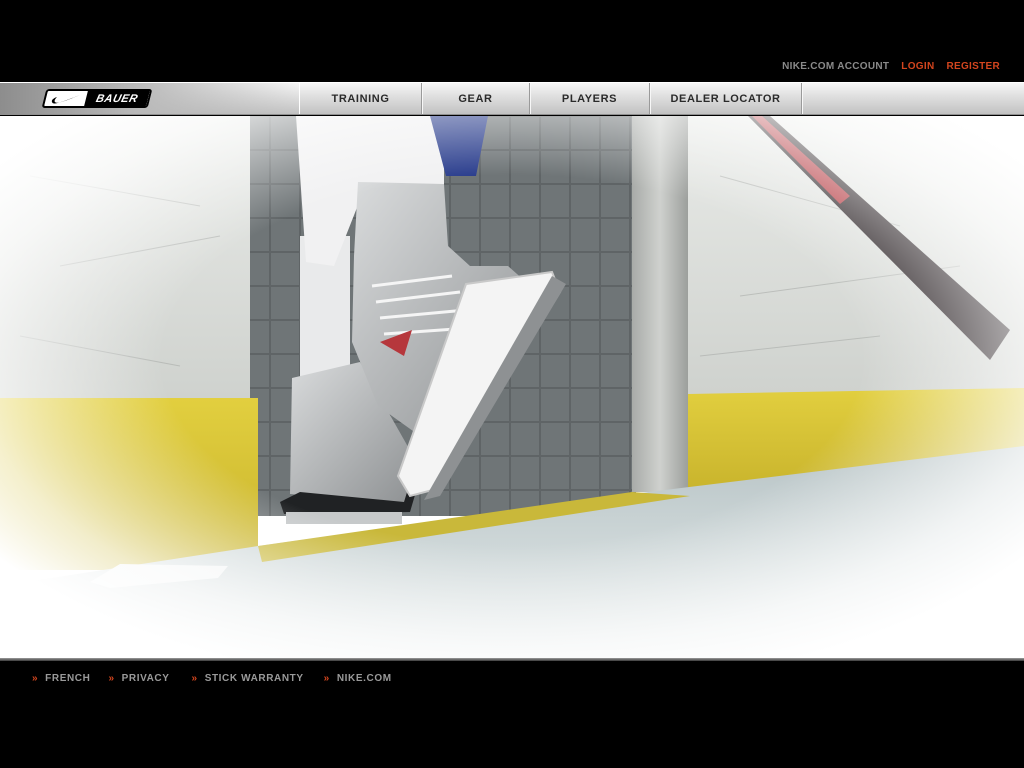  I want to click on nav-item-players: PLAYERS, so click(590, 98).